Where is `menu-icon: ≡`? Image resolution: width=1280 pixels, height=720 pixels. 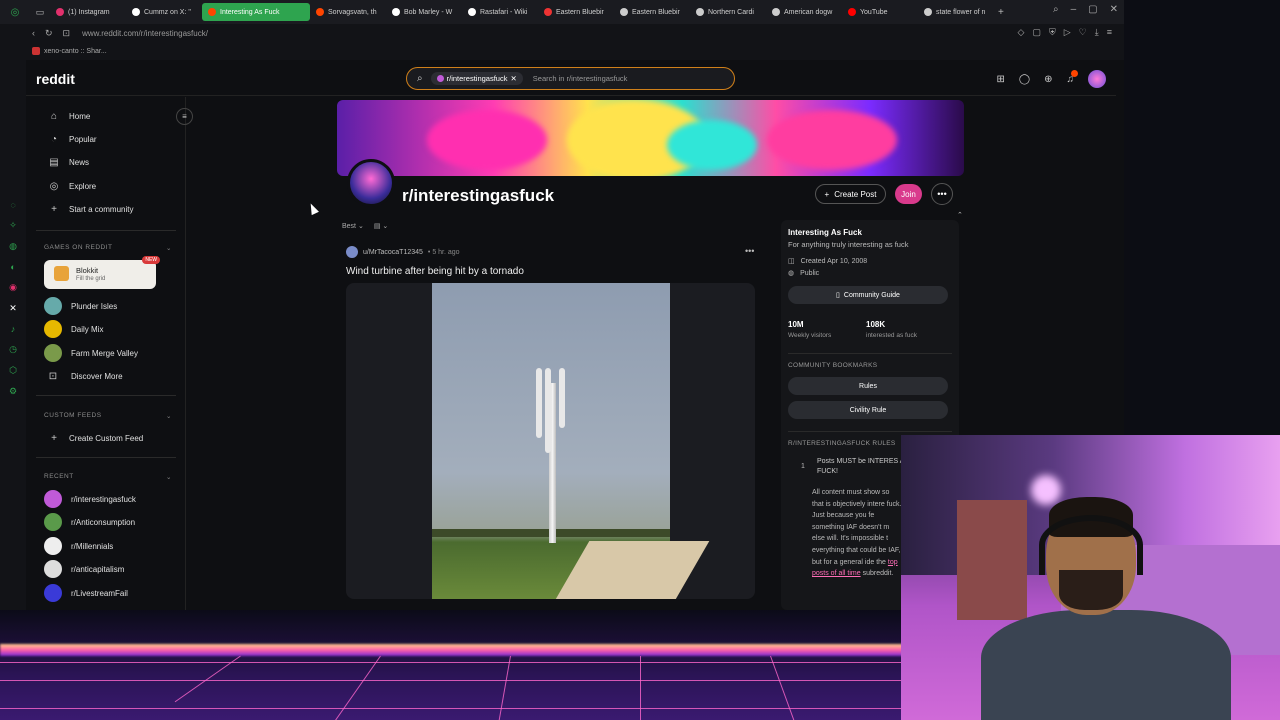 menu-icon: ≡ is located at coordinates (1109, 32).